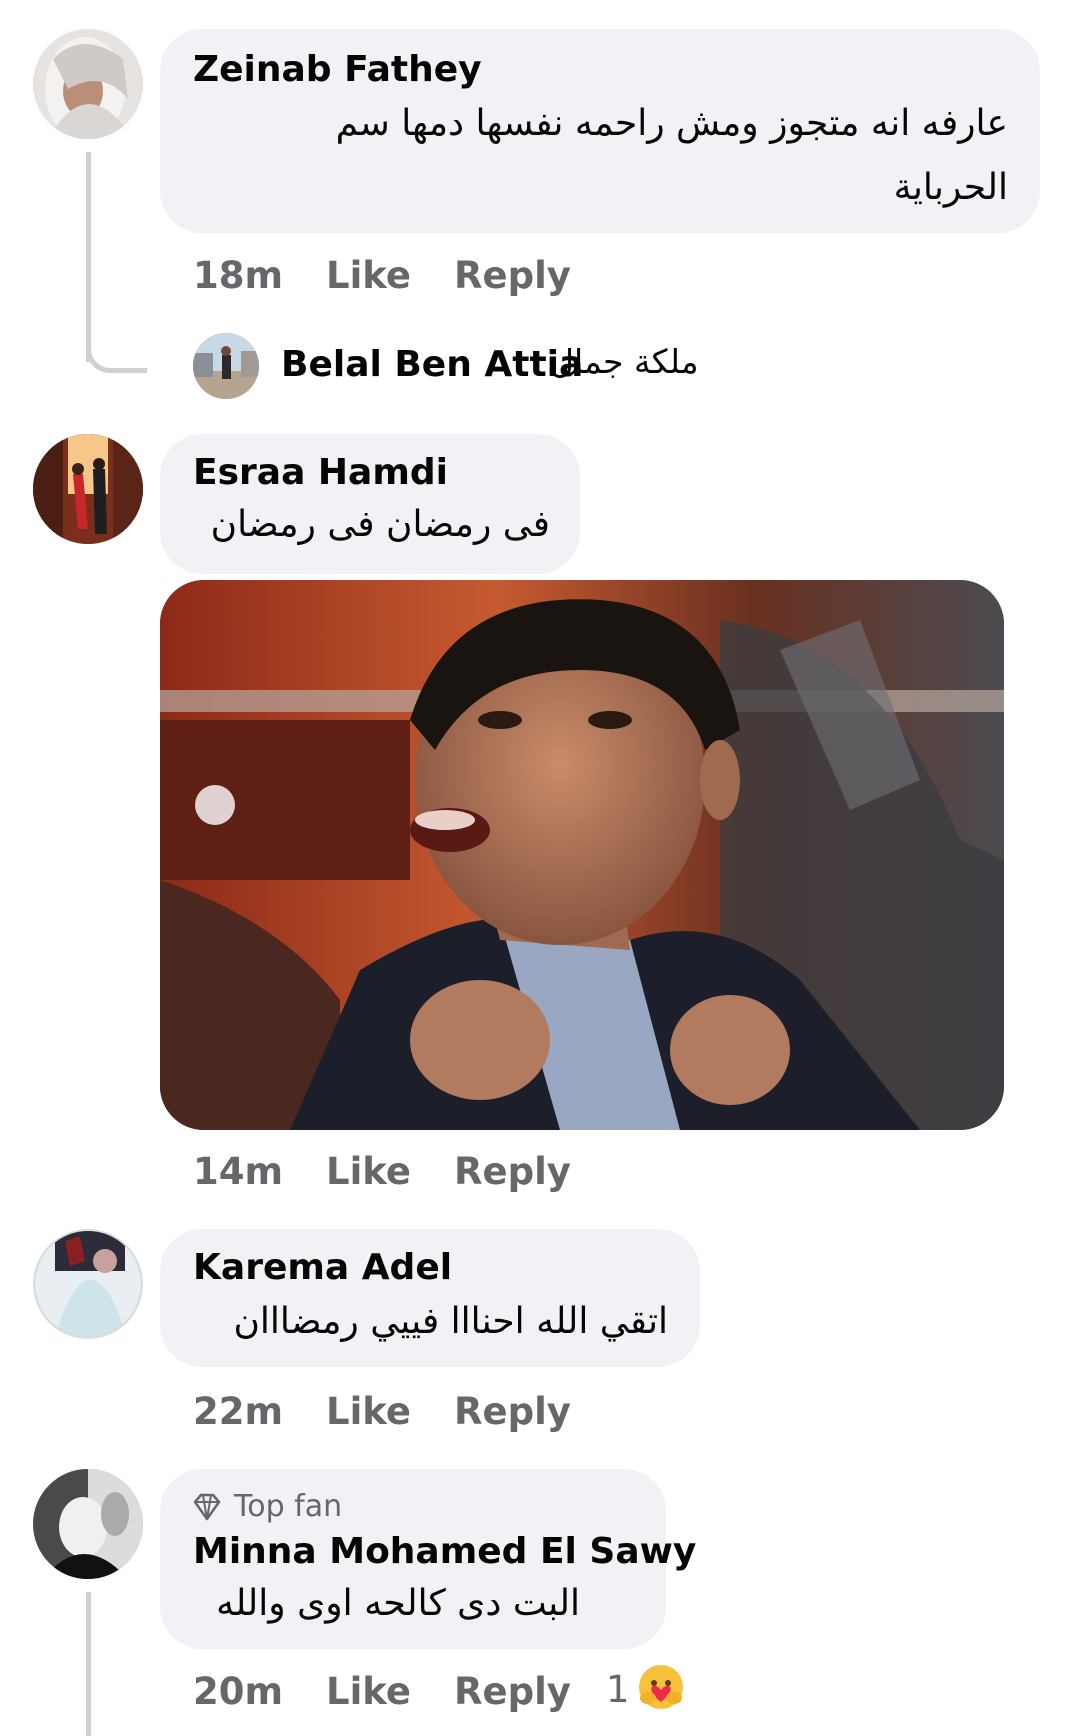  I want to click on top-fan-badge: Top fan, so click(288, 1506).